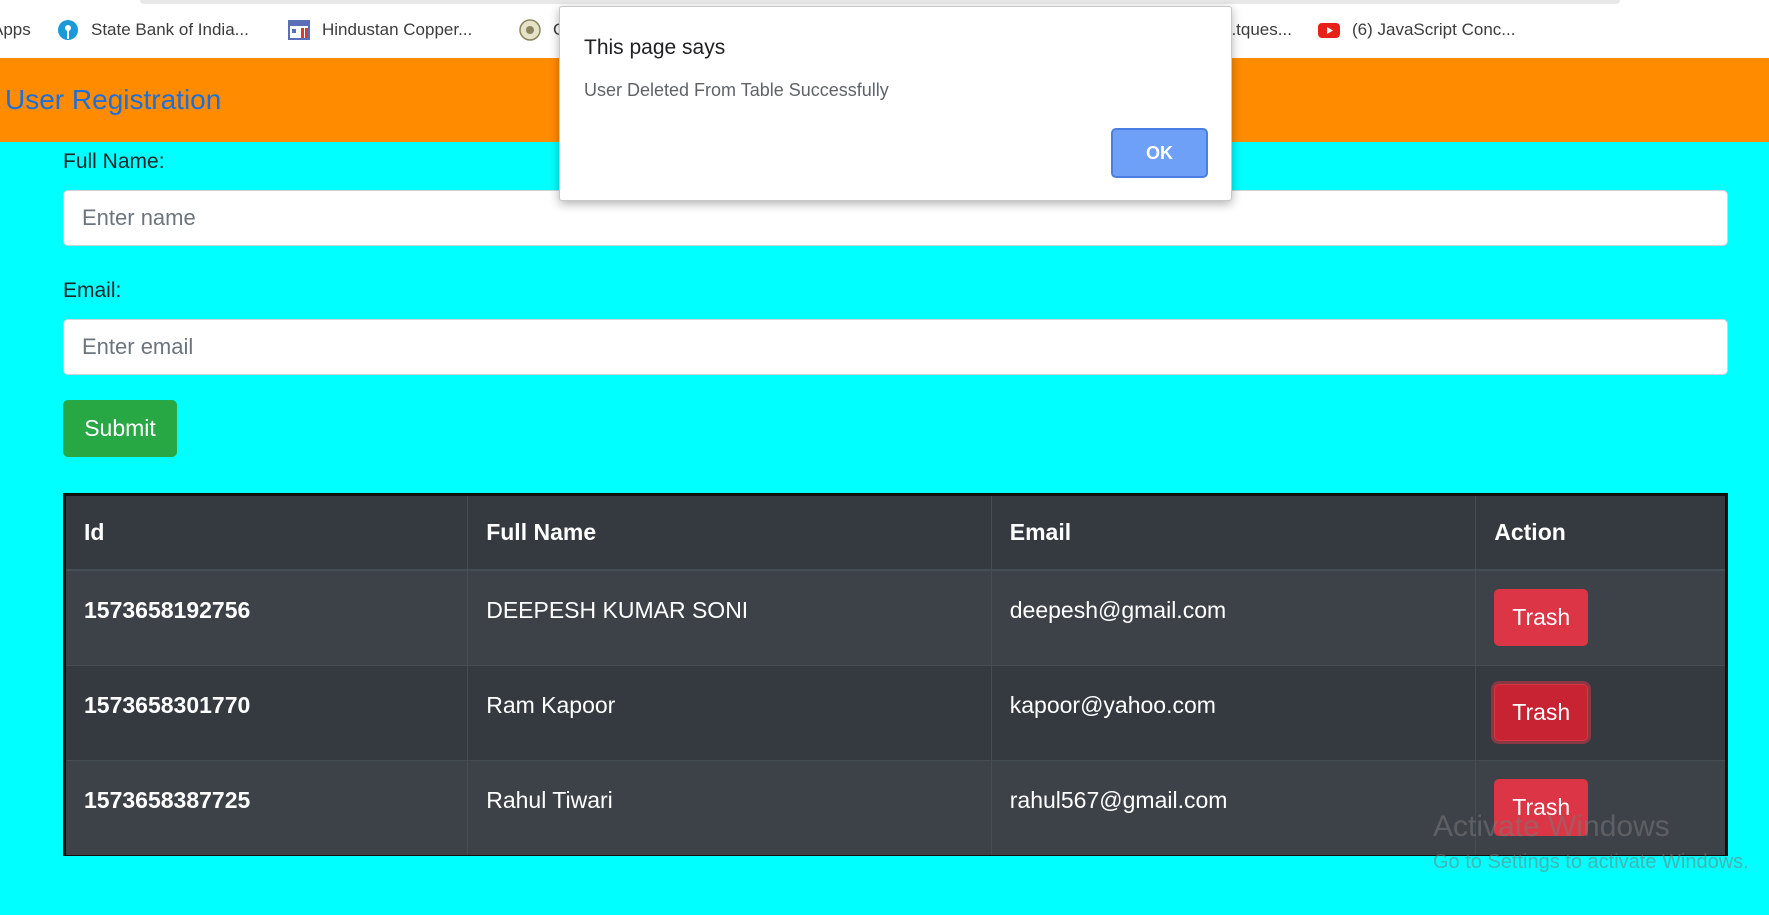 The height and width of the screenshot is (915, 1769). I want to click on cell-full-name: Rahul Tiwari, so click(729, 807).